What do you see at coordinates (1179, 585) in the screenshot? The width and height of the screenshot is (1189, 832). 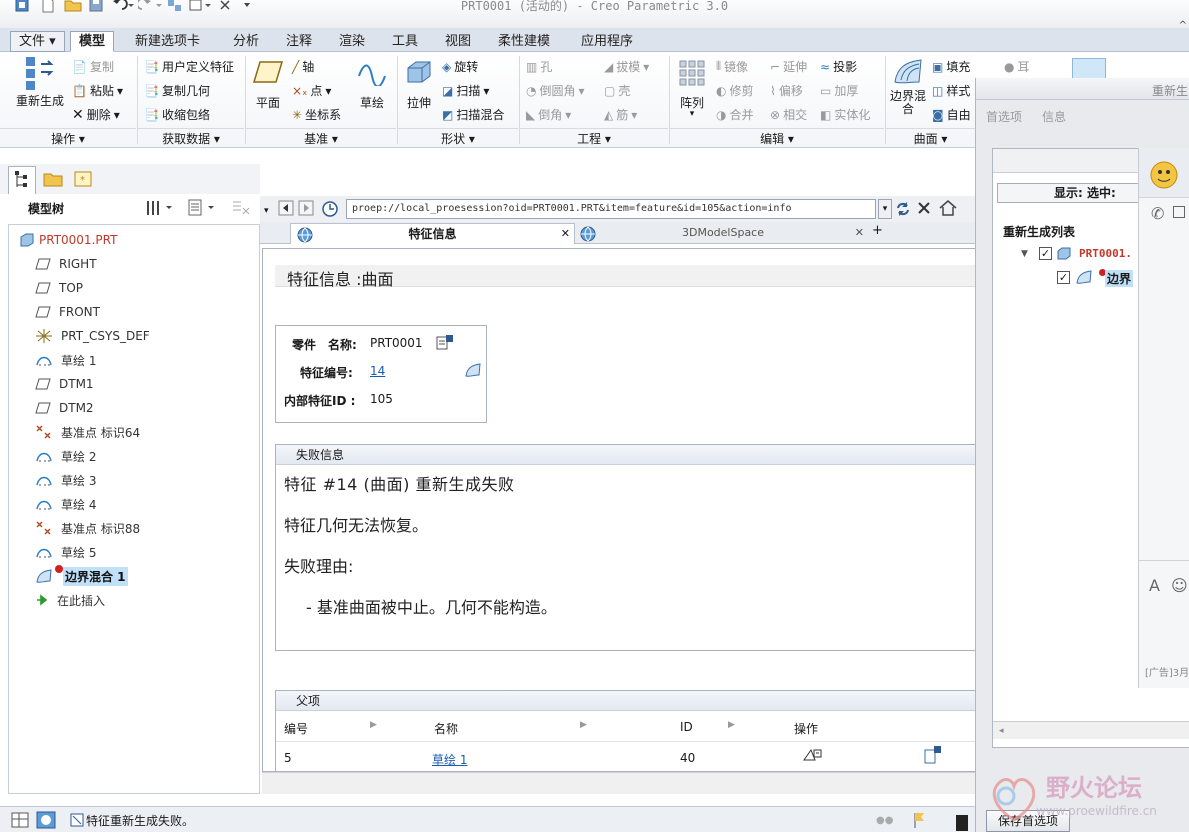 I see `emoji-icon: ☺` at bounding box center [1179, 585].